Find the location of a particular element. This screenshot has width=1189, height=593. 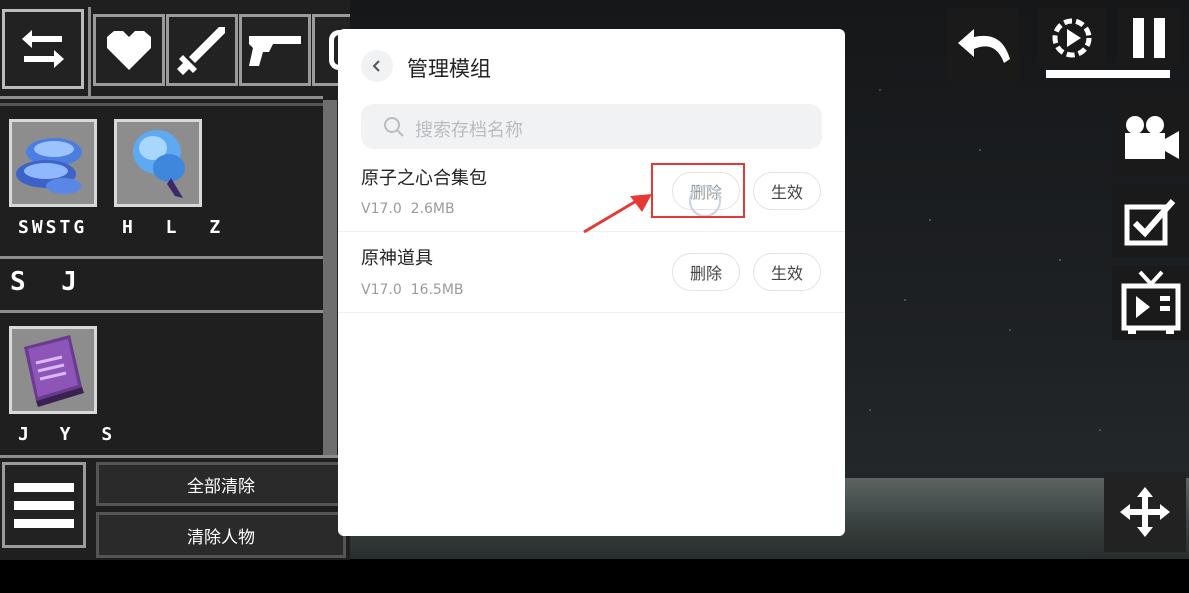

menu-button is located at coordinates (44, 505).